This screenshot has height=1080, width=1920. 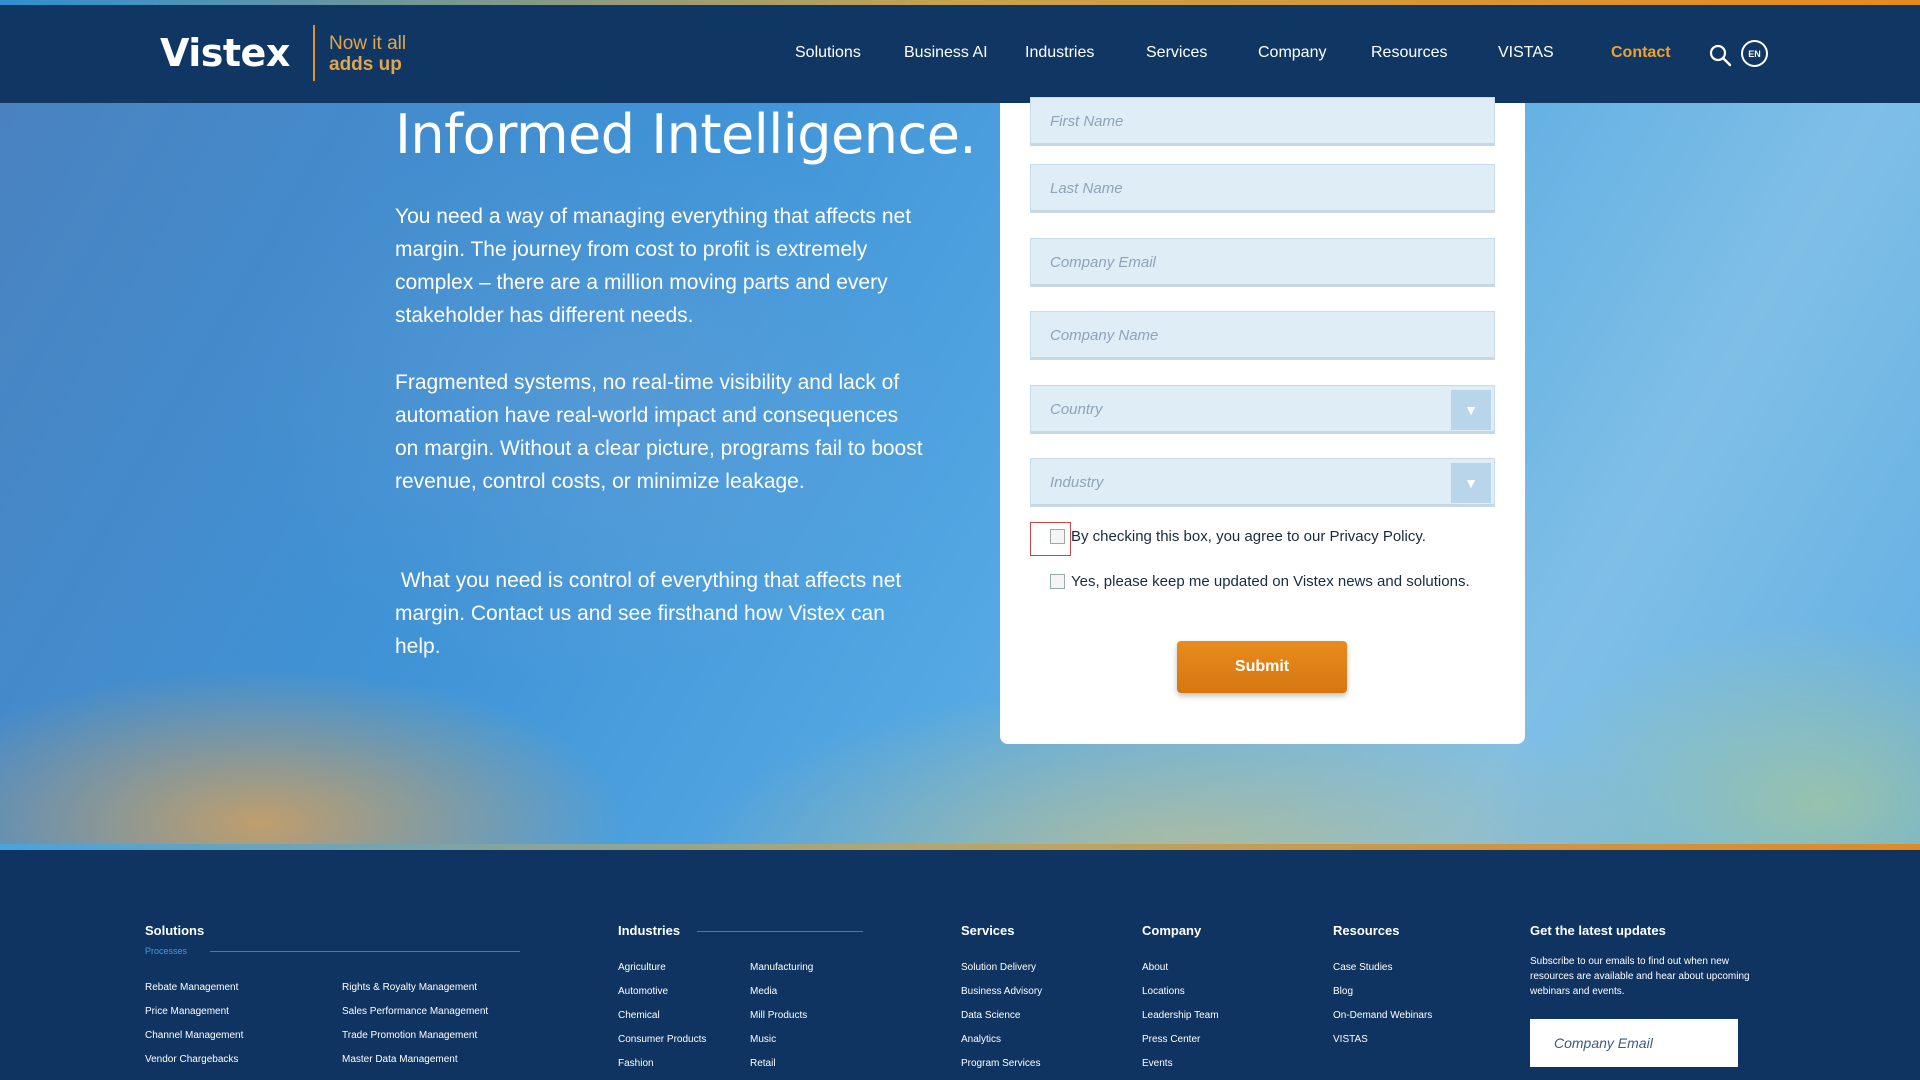 I want to click on company-name-input, so click(x=1262, y=335).